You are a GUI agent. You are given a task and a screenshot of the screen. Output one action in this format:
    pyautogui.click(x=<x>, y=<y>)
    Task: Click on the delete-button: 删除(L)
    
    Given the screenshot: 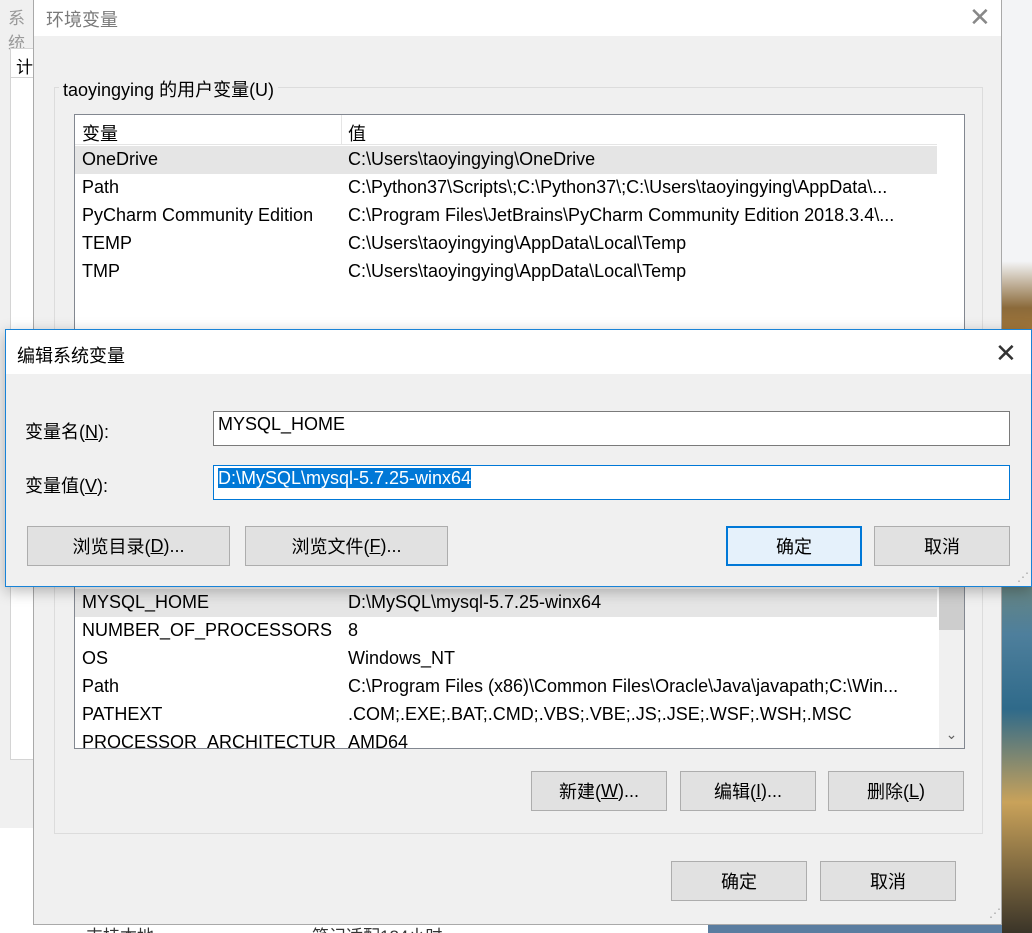 What is the action you would take?
    pyautogui.click(x=896, y=791)
    